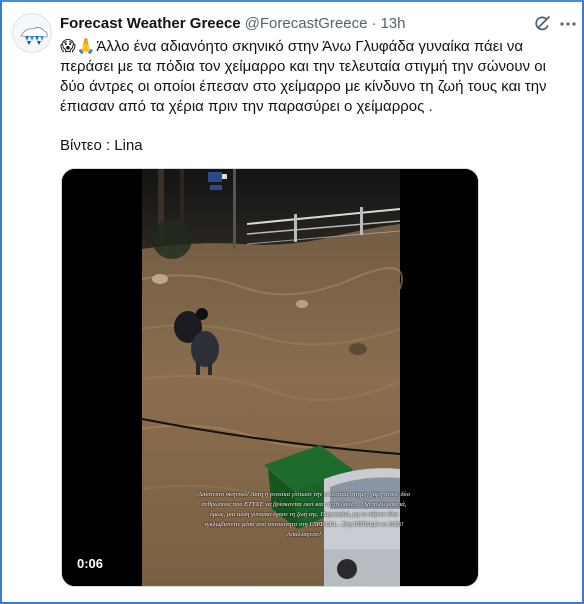 The width and height of the screenshot is (584, 604). Describe the element at coordinates (86, 46) in the screenshot. I see `pray-emoji: 🙏` at that location.